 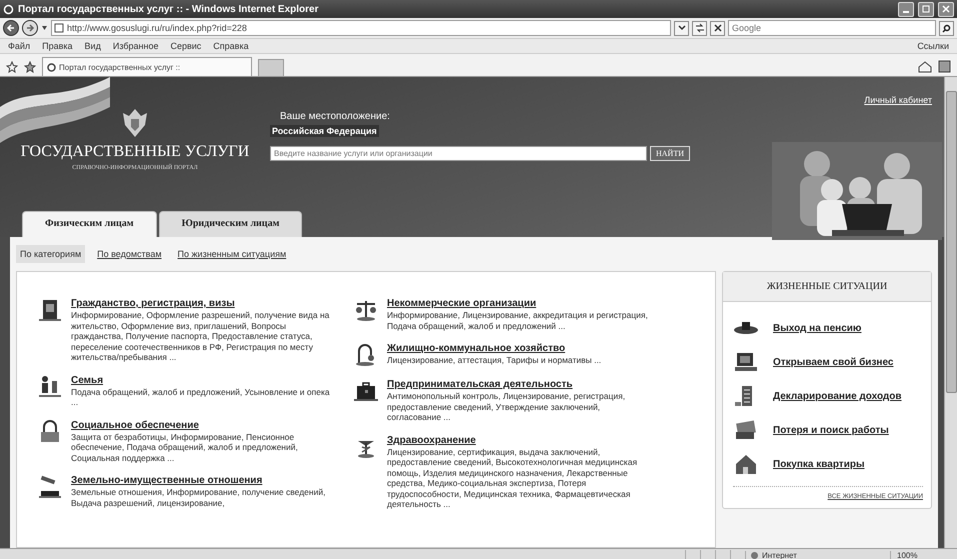 I want to click on back-button, so click(x=11, y=28).